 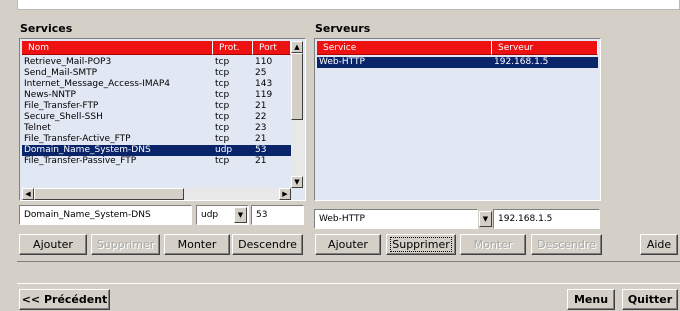 I want to click on column-header-port: Port, so click(x=272, y=48).